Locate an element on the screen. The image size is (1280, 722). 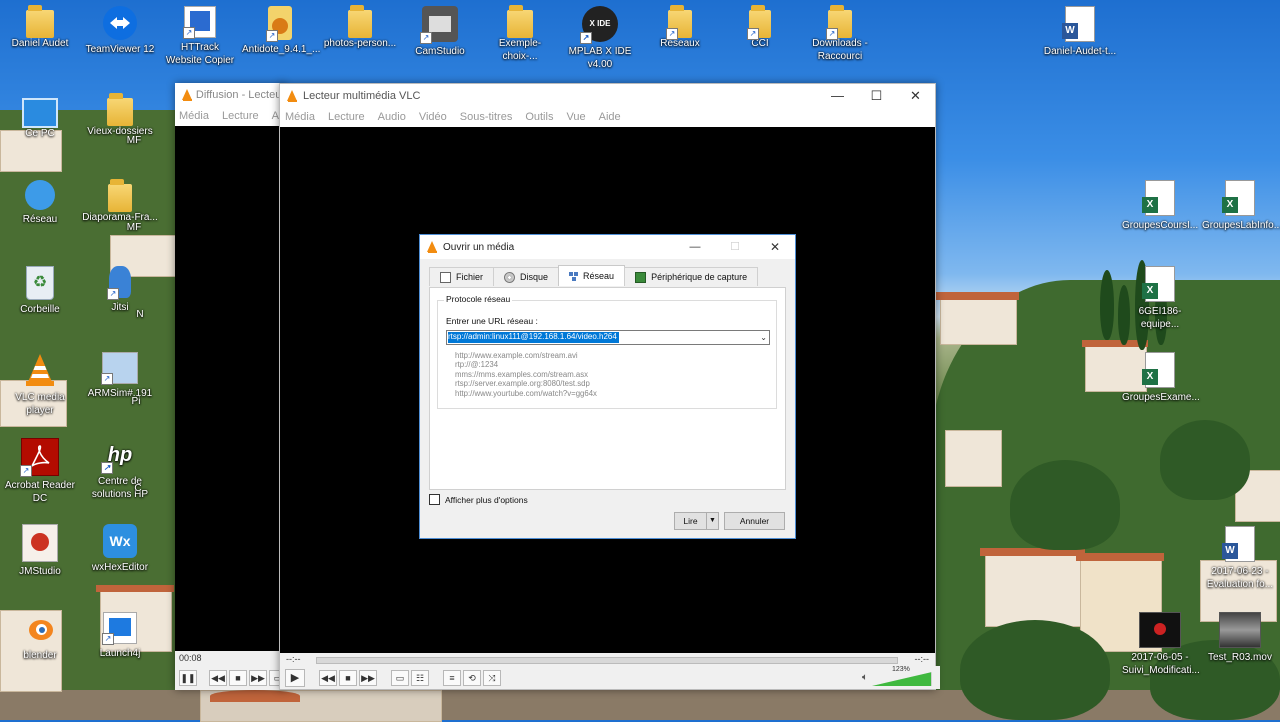
desktop-icon-hp: hp ↗ Centre de solutions HP is located at coordinates (120, 469).